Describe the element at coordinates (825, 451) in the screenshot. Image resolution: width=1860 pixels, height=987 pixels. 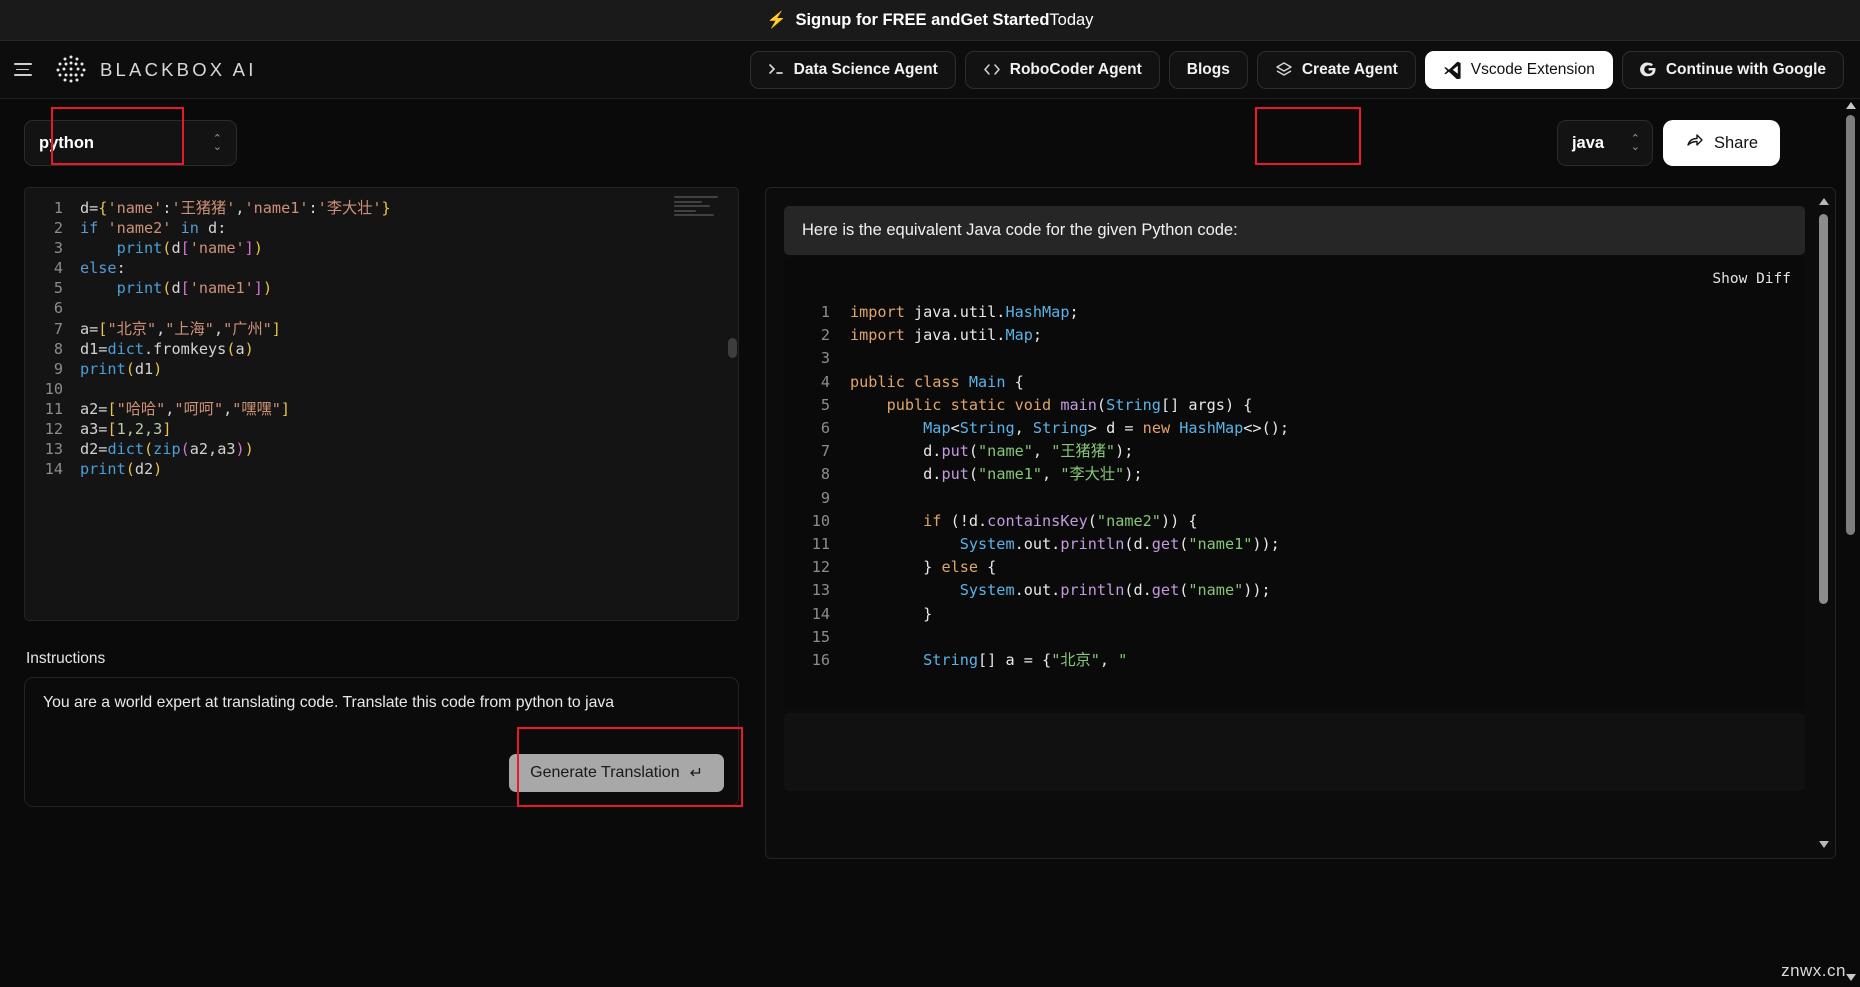
I see `line-number: 7` at that location.